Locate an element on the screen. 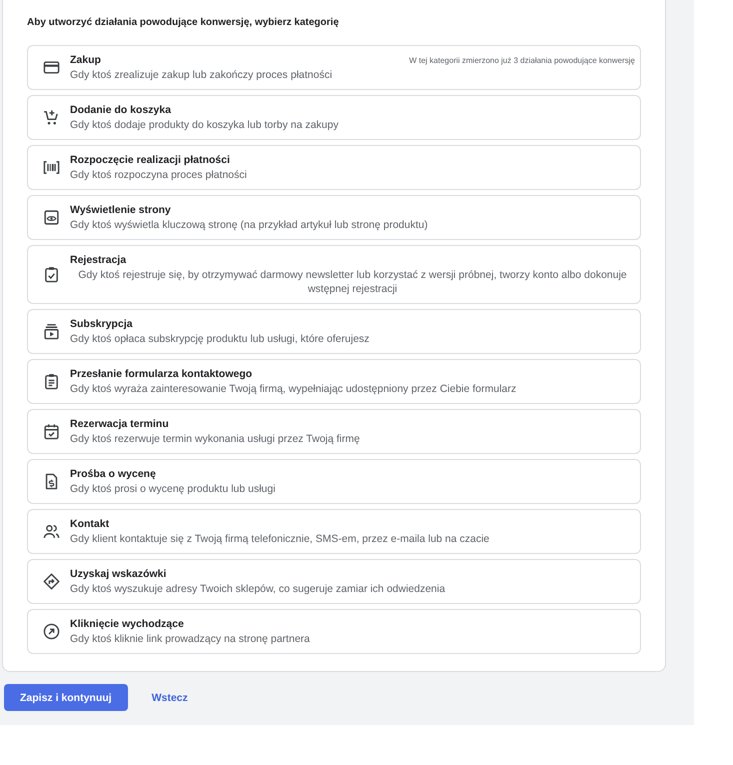  category-option: Zakup W tej kategorii zmierzono już 3 działania powodujące konwersję Gdy ktoś zrealizuje zakup lub zakończy proces płatności is located at coordinates (334, 67).